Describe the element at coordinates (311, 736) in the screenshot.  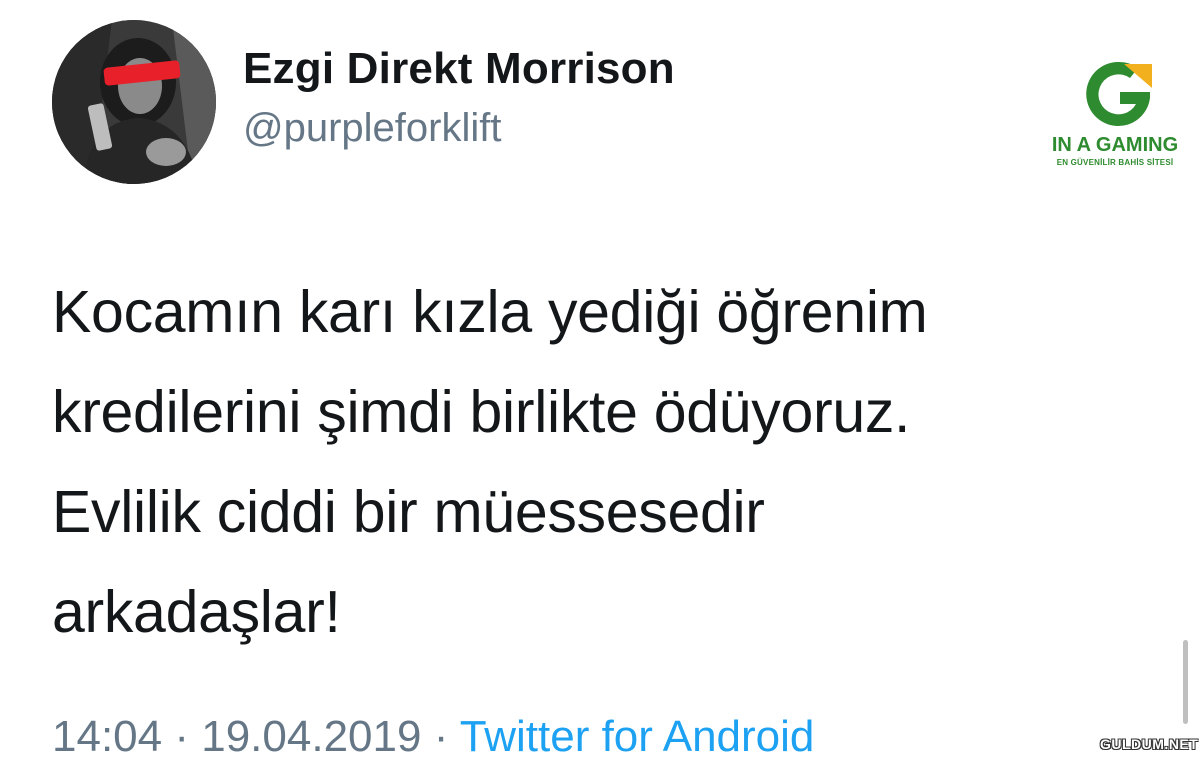
I see `tweet-date: 19.04.2019` at that location.